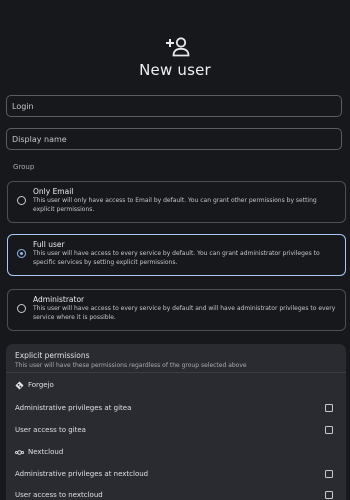  What do you see at coordinates (24, 167) in the screenshot?
I see `group-label: Group` at bounding box center [24, 167].